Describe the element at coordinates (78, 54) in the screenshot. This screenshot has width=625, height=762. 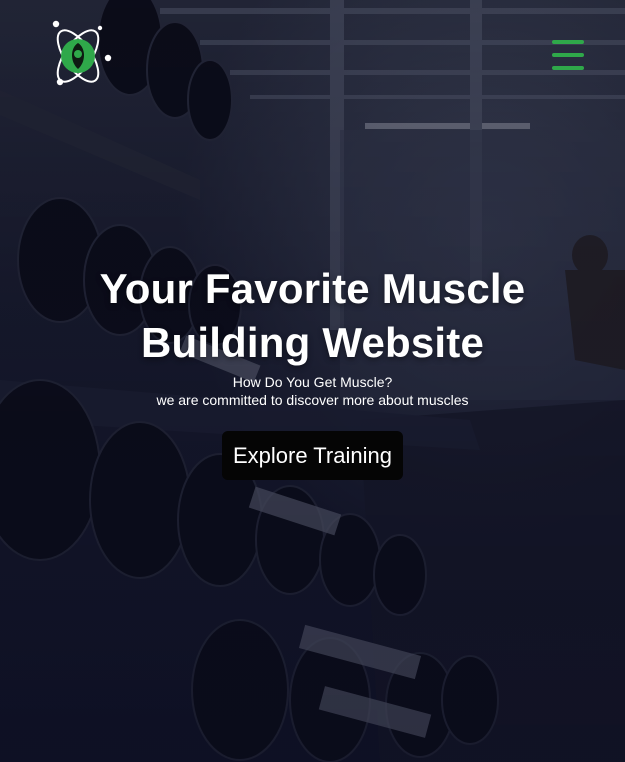
I see `atom-leaf-logo-icon` at that location.